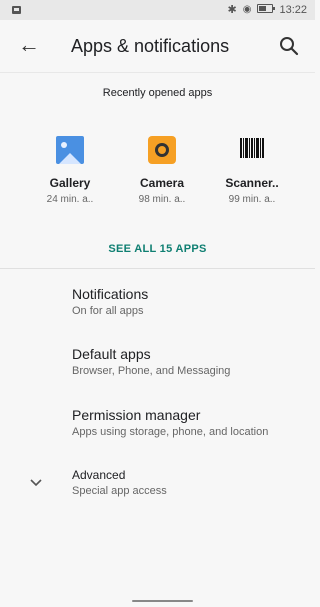  Describe the element at coordinates (70, 170) in the screenshot. I see `recent-app-gallery: Gallery 24 min. a..` at that location.